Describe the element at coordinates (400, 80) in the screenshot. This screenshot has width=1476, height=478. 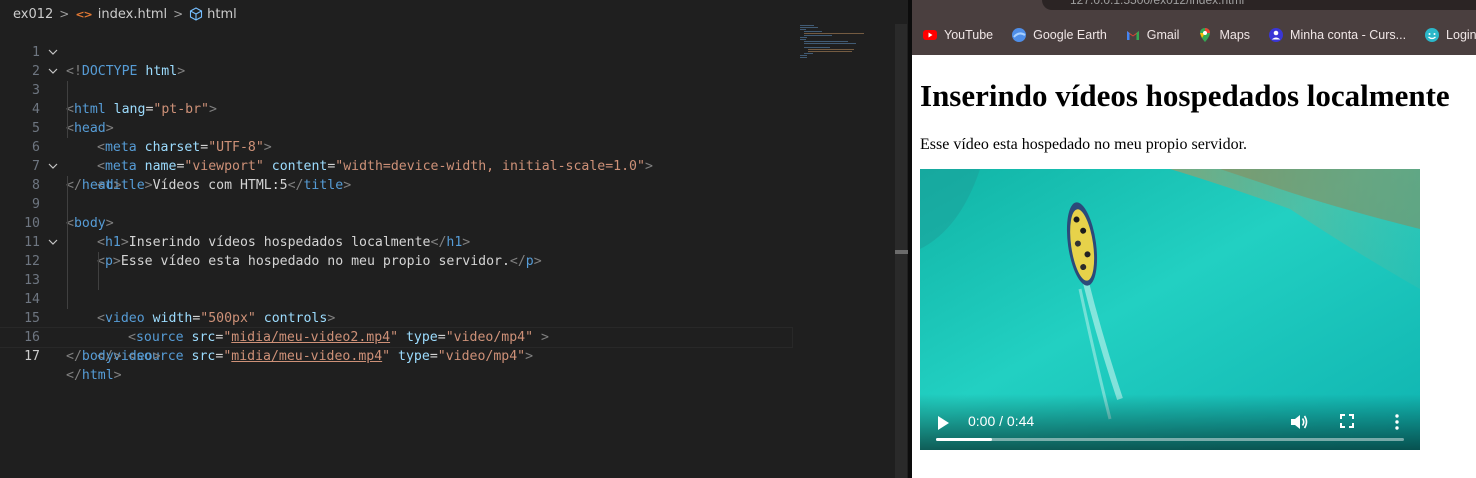
I see `code-line: 2 <html lang="pt-br">` at that location.